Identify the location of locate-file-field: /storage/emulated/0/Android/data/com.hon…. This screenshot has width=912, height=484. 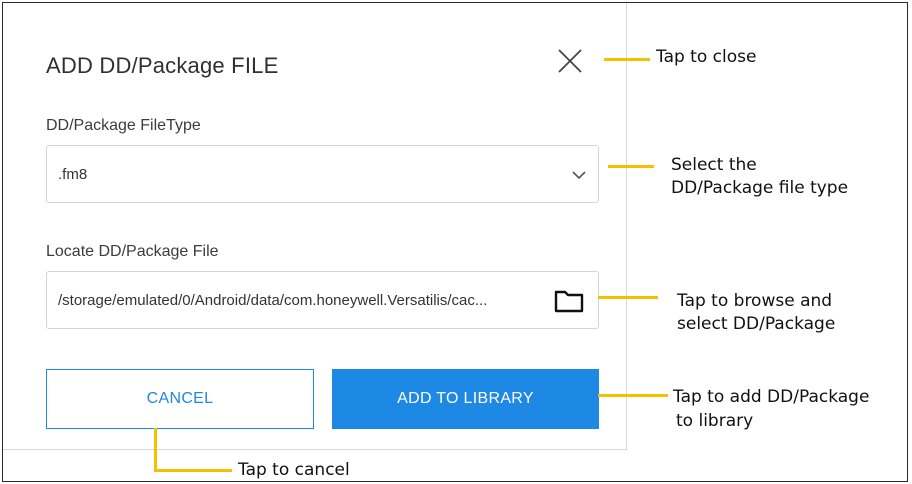
(322, 300).